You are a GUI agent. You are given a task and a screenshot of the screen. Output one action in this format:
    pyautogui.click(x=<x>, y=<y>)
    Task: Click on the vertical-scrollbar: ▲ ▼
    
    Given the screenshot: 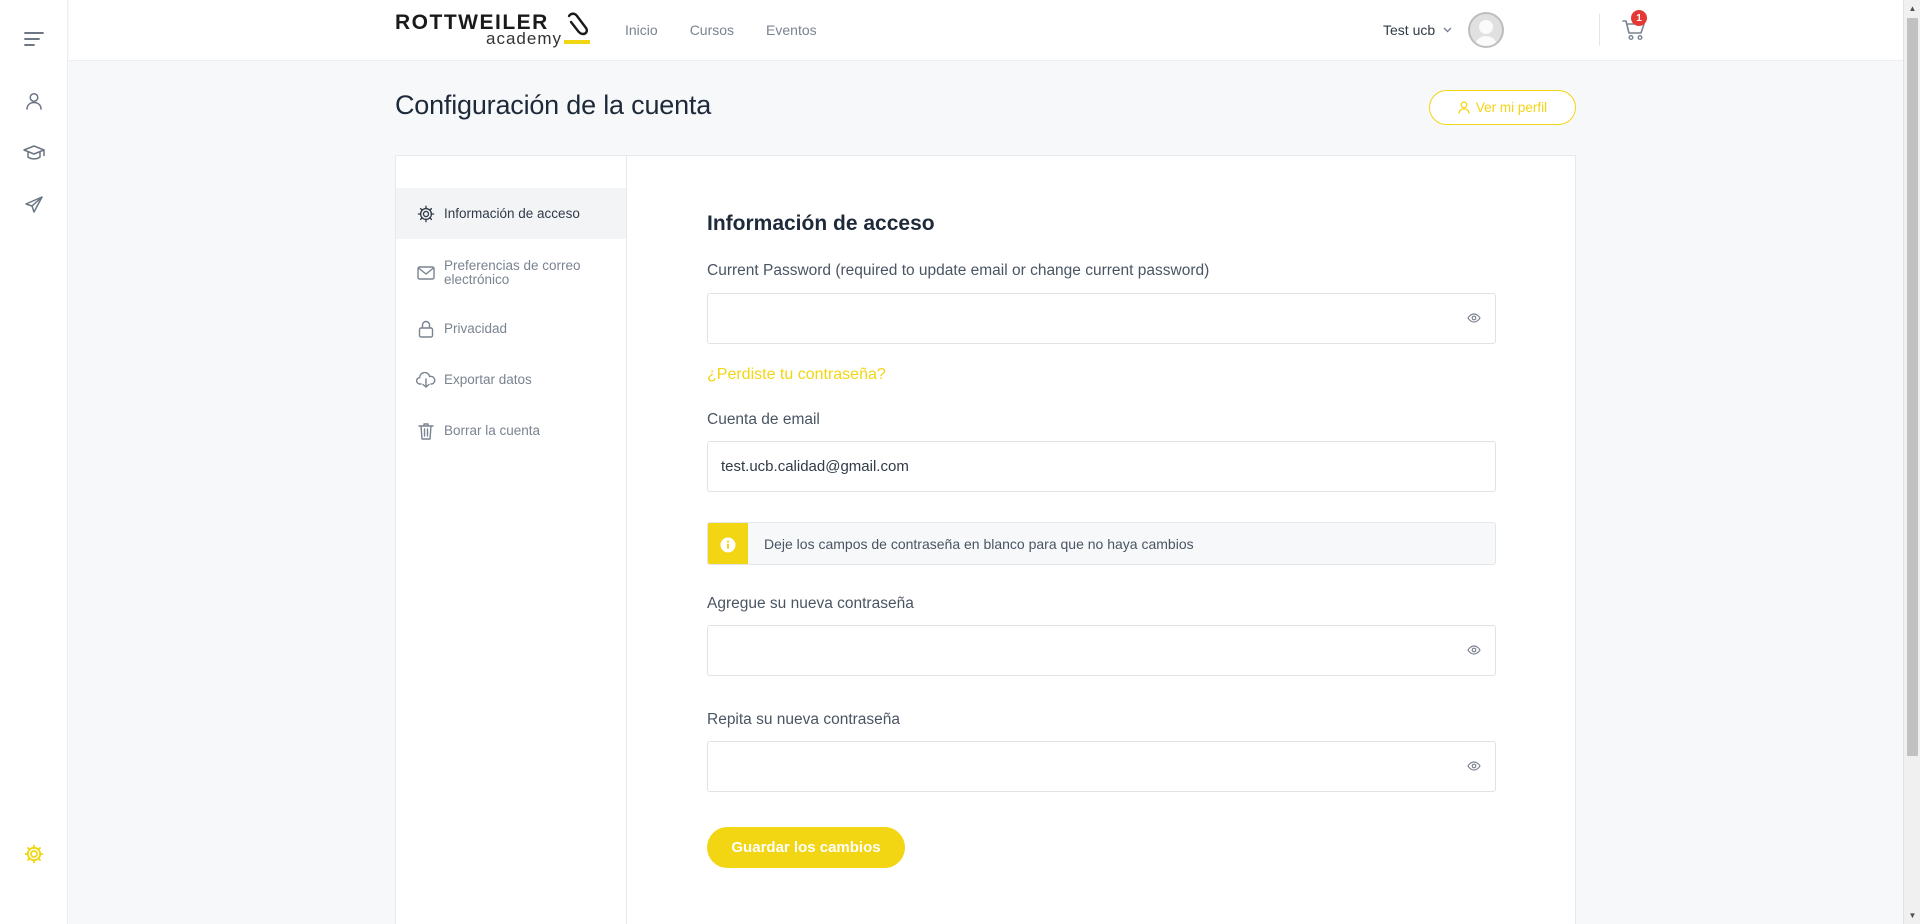 What is the action you would take?
    pyautogui.click(x=1911, y=462)
    